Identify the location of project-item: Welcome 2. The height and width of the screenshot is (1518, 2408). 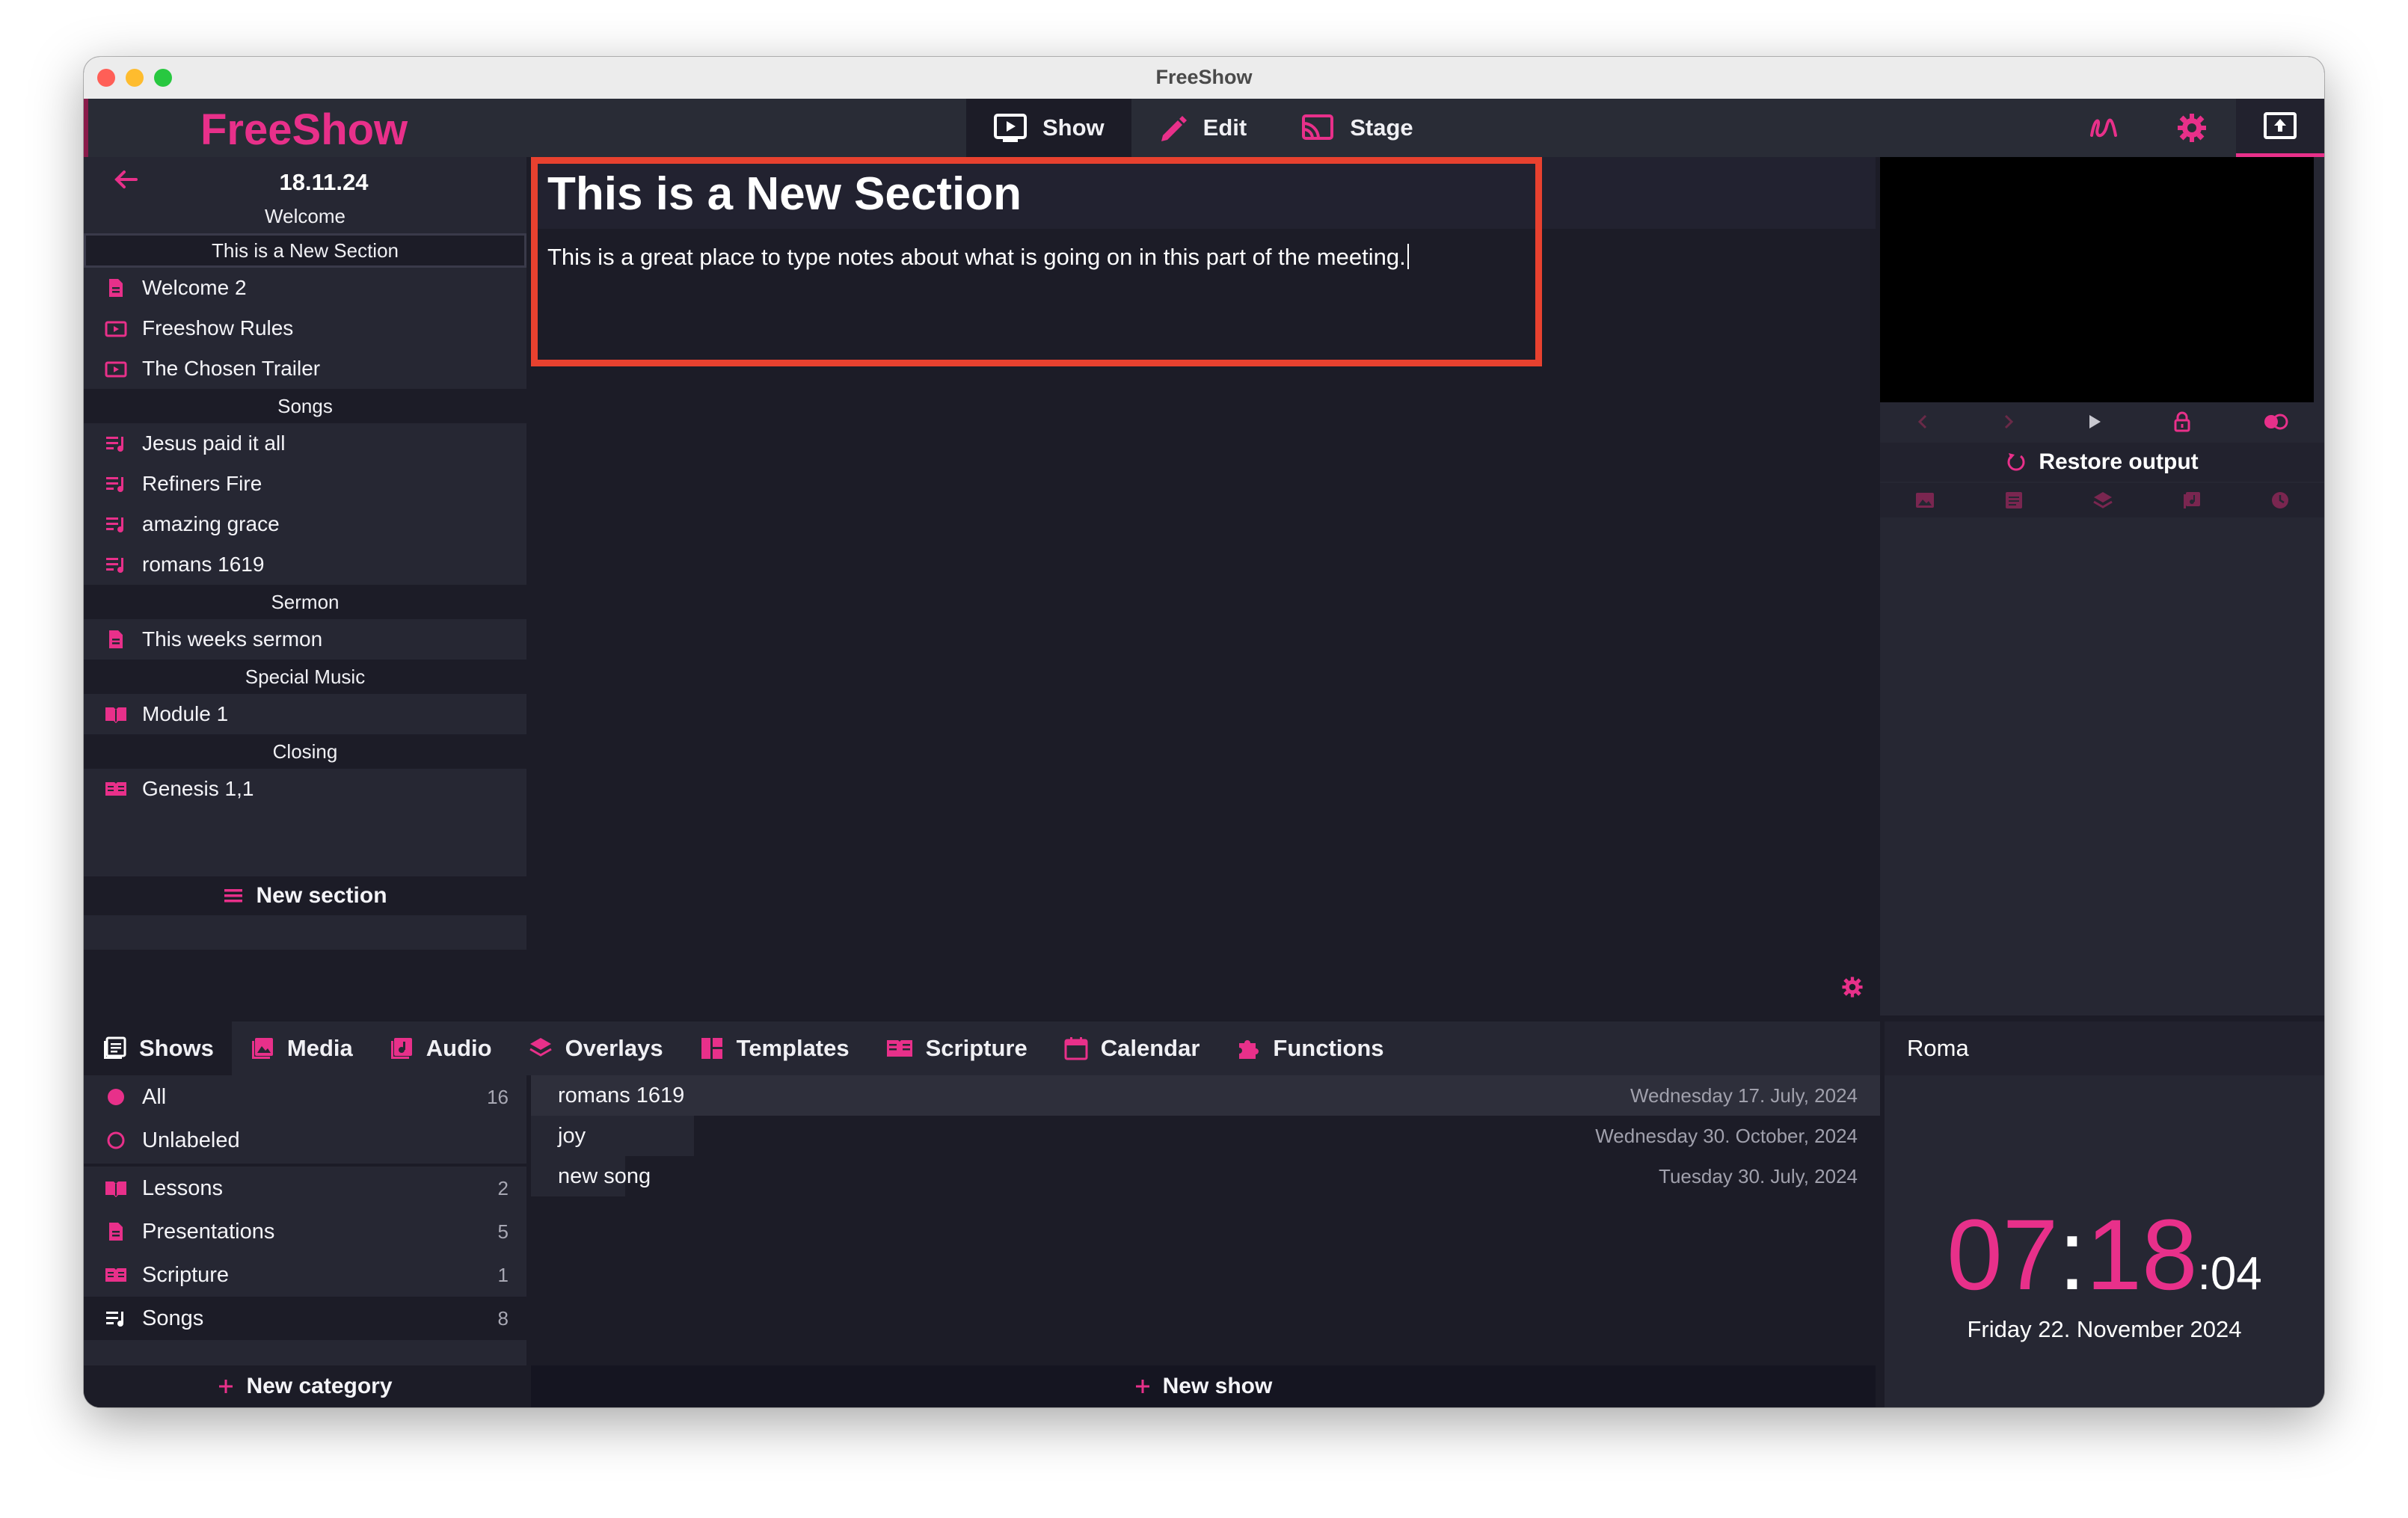
(305, 288).